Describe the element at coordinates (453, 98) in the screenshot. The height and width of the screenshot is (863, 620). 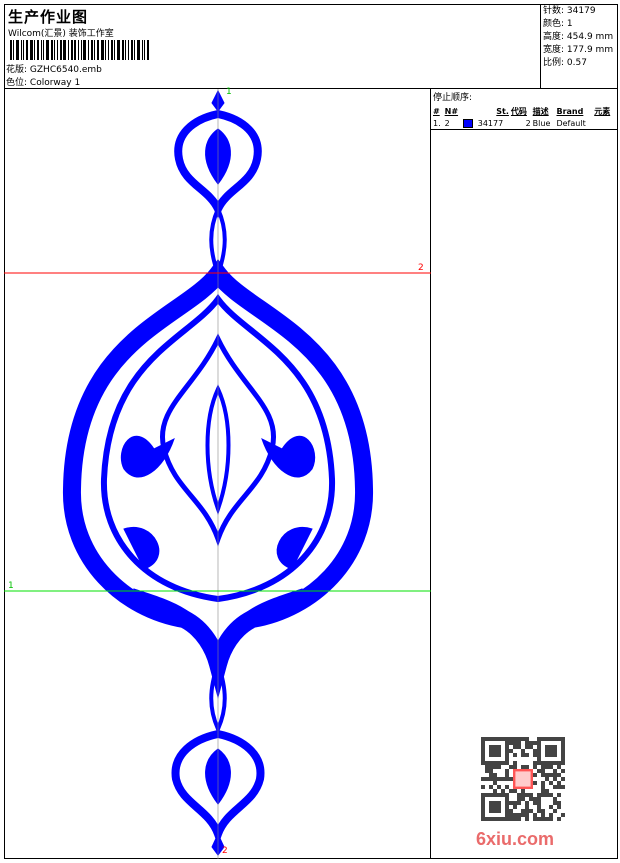
I see `stop-sequence-title: 停止顺序:` at that location.